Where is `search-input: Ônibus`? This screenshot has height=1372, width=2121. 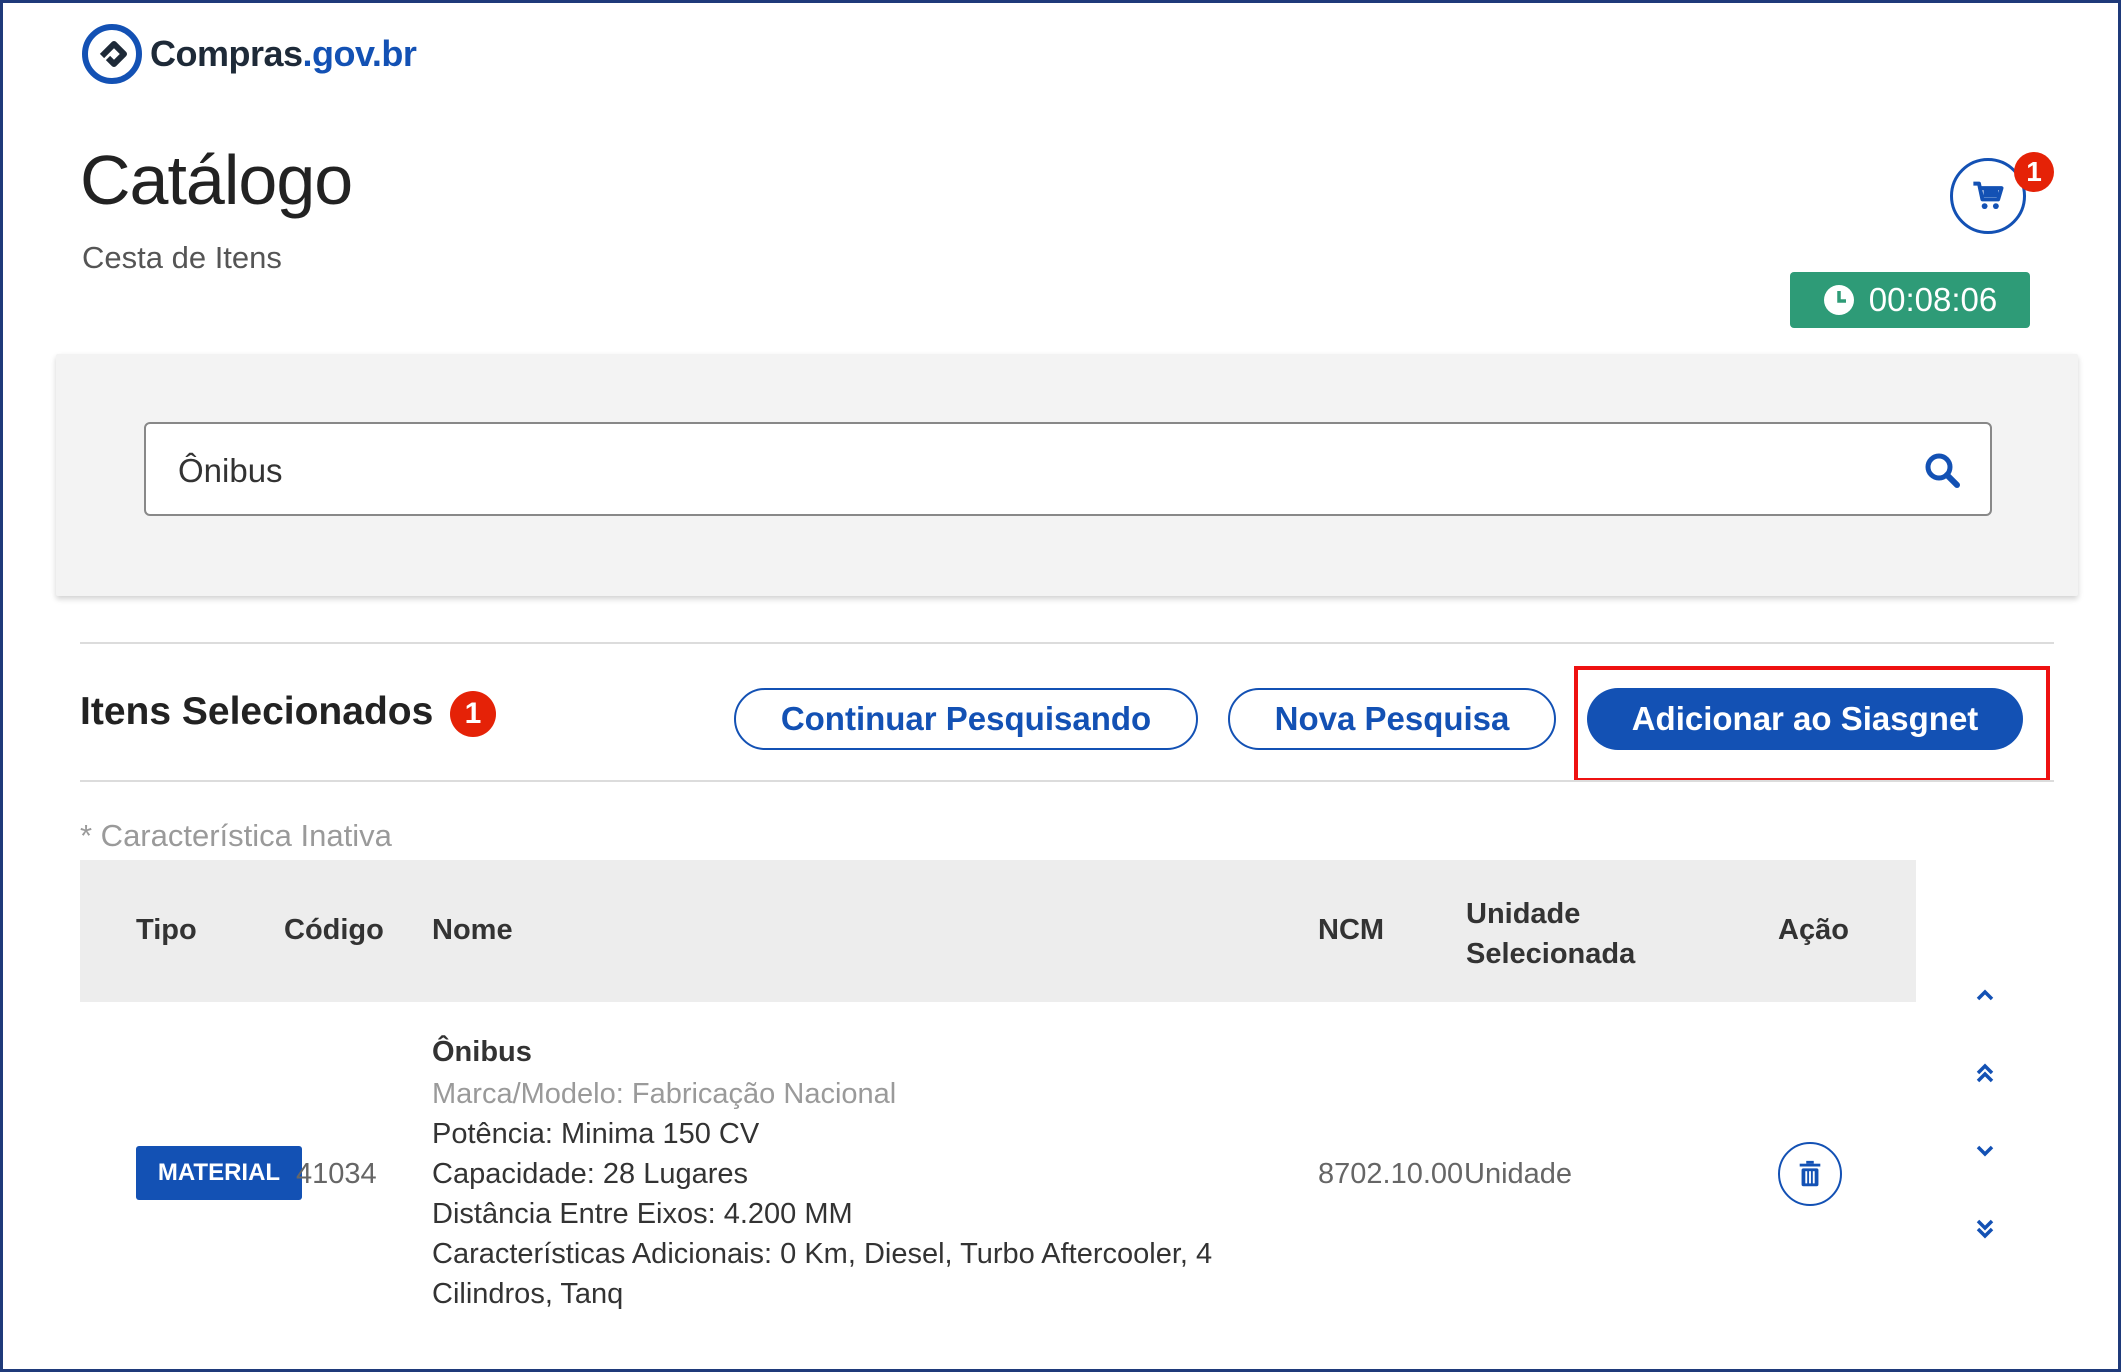 search-input: Ônibus is located at coordinates (1068, 469).